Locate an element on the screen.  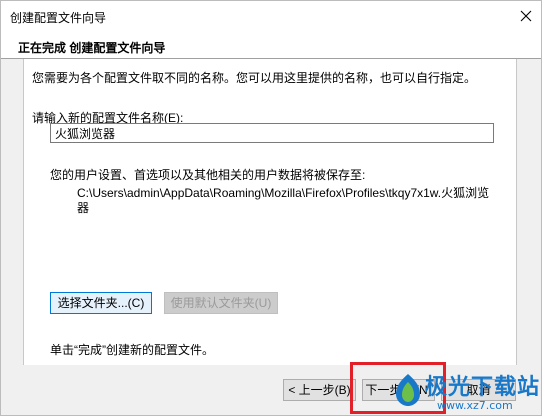
close-button is located at coordinates (526, 16).